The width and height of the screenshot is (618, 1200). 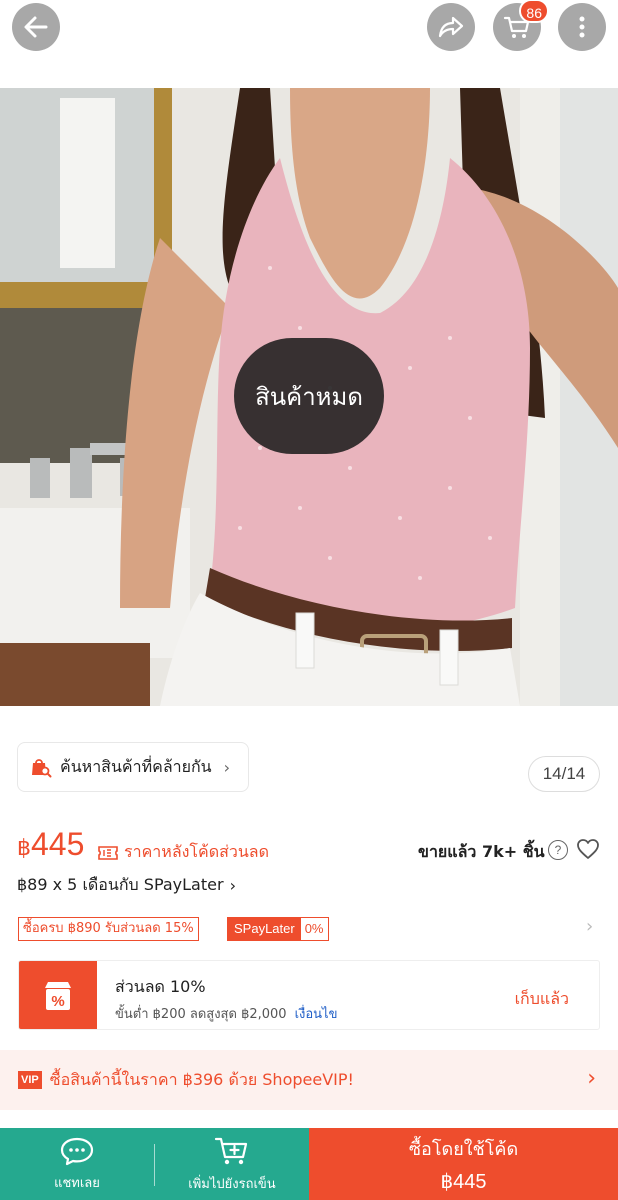 I want to click on spaylater-tag: SPayLater 0%, so click(x=278, y=929).